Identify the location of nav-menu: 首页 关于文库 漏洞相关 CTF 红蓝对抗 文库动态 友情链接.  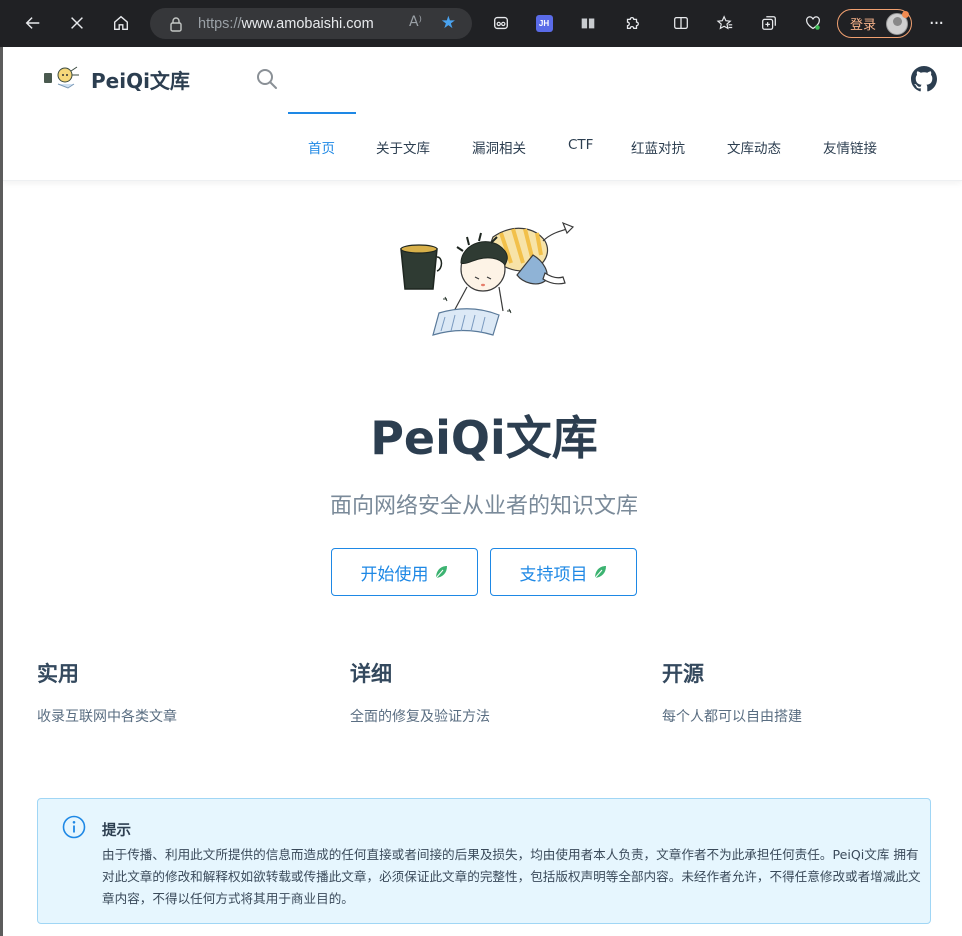
(482, 149).